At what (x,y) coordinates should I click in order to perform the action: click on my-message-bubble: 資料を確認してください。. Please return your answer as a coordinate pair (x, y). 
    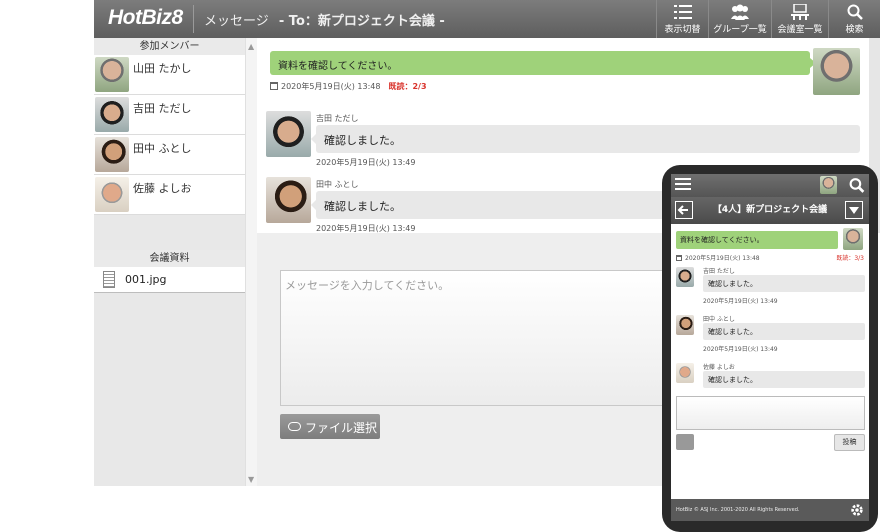
    Looking at the image, I should click on (543, 63).